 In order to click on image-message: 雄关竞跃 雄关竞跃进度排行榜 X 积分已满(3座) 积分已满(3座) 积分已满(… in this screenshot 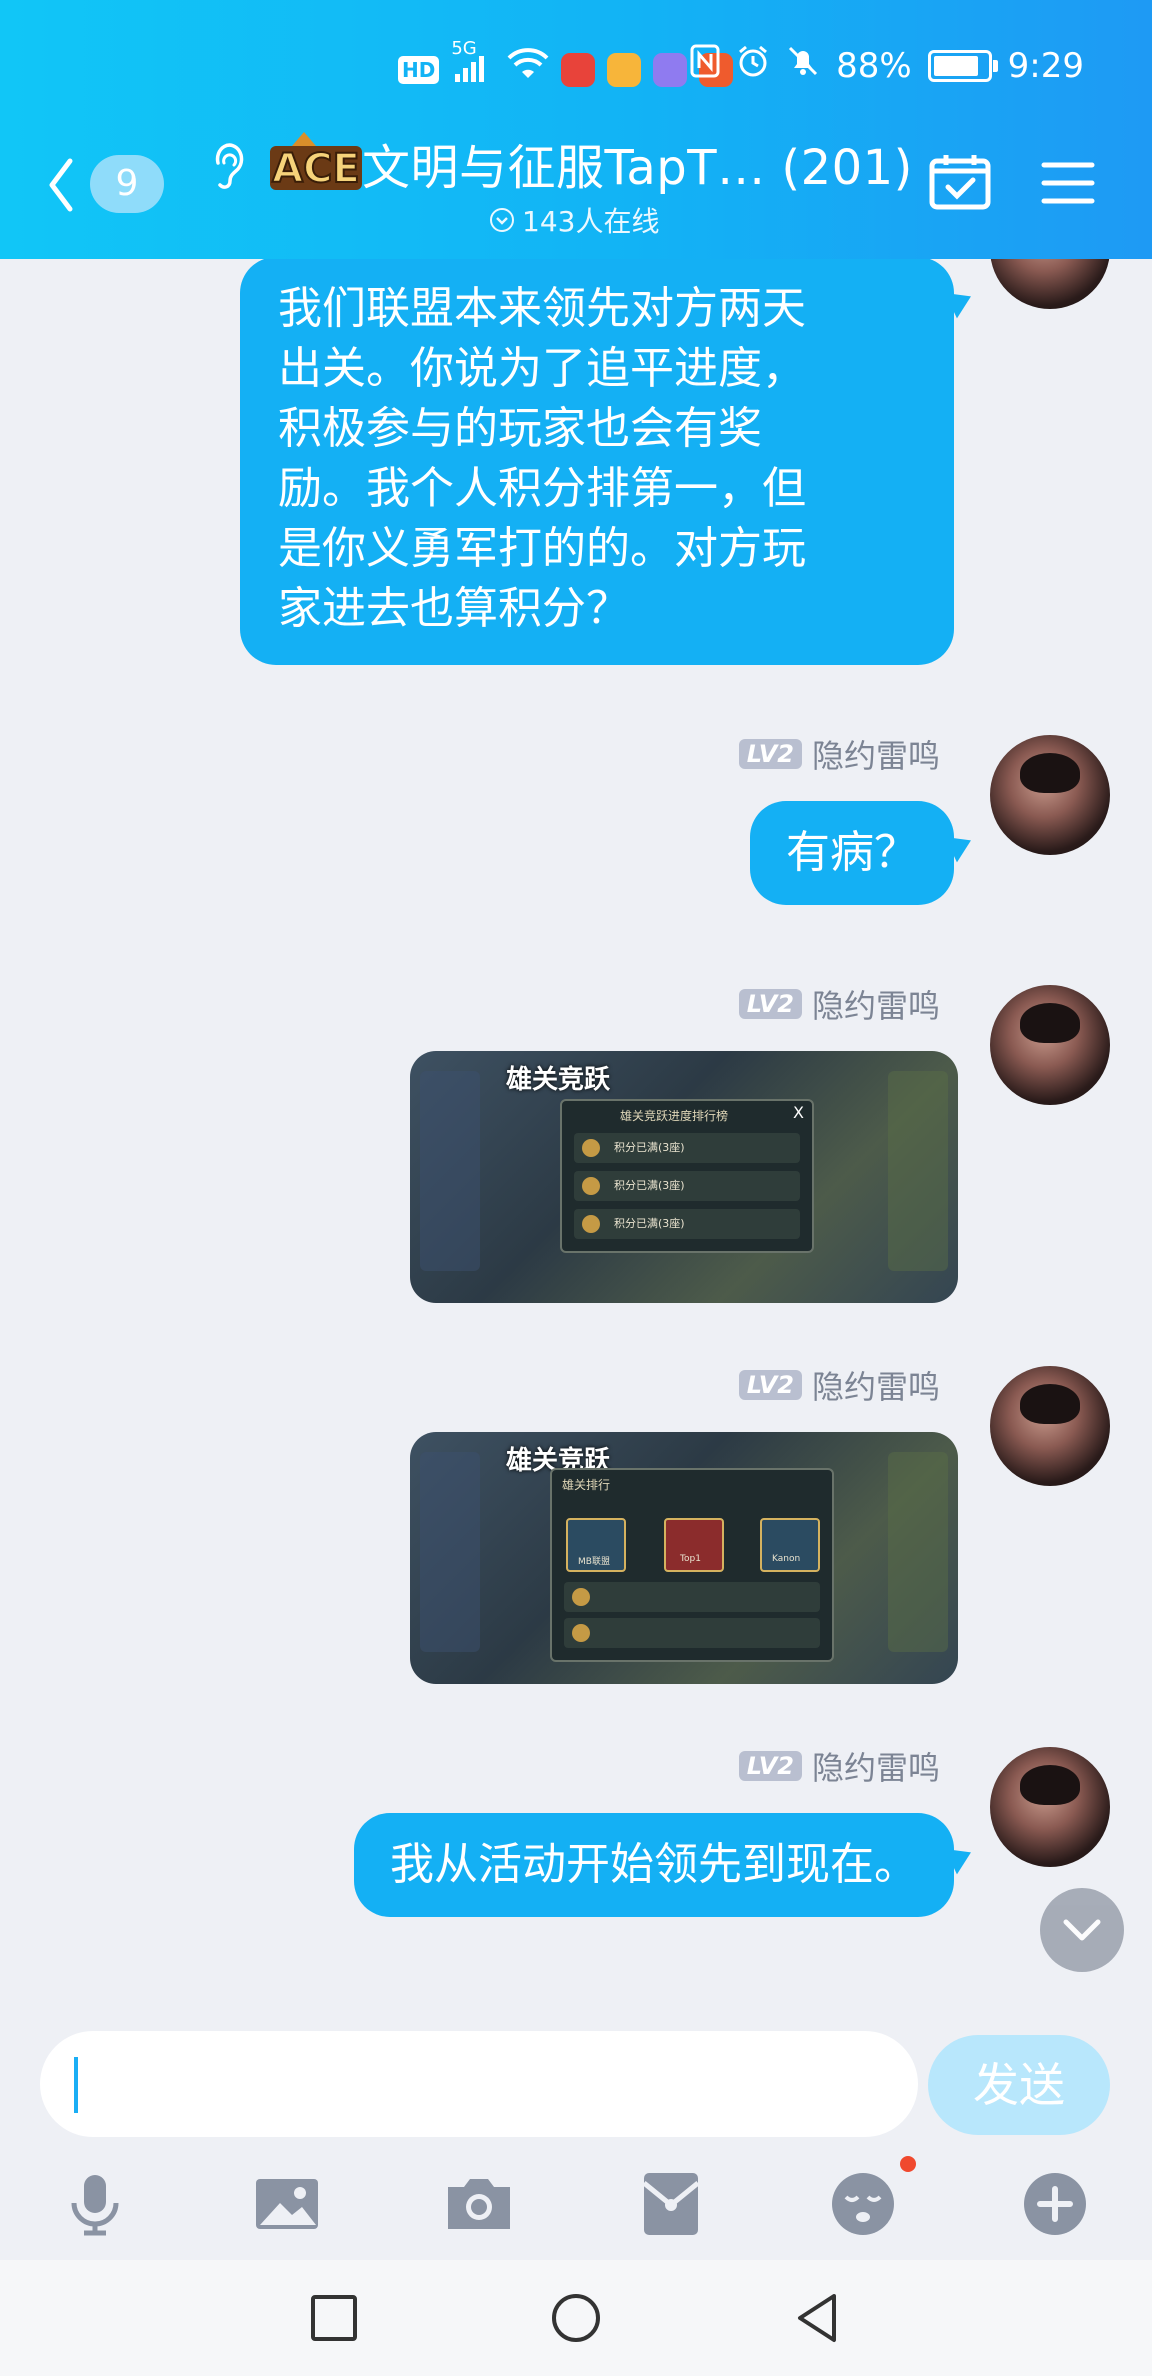, I will do `click(684, 1177)`.